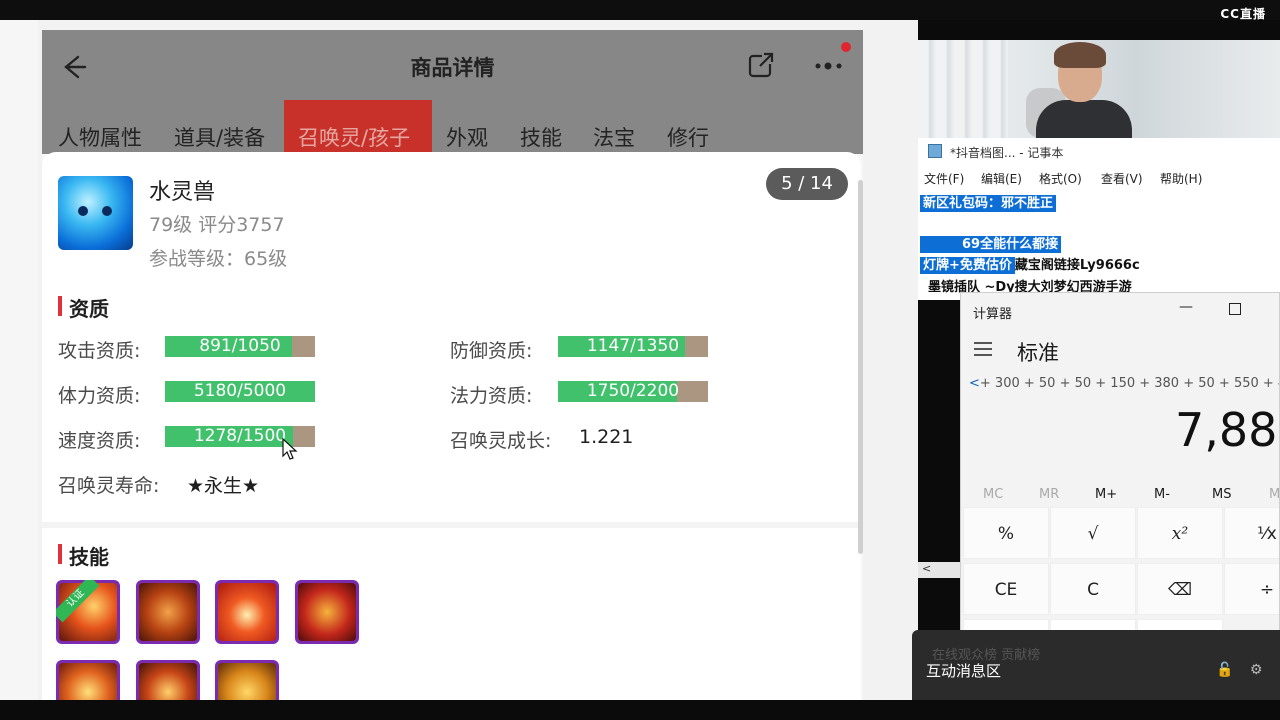 Image resolution: width=1280 pixels, height=720 pixels. Describe the element at coordinates (935, 151) in the screenshot. I see `notepad-icon` at that location.